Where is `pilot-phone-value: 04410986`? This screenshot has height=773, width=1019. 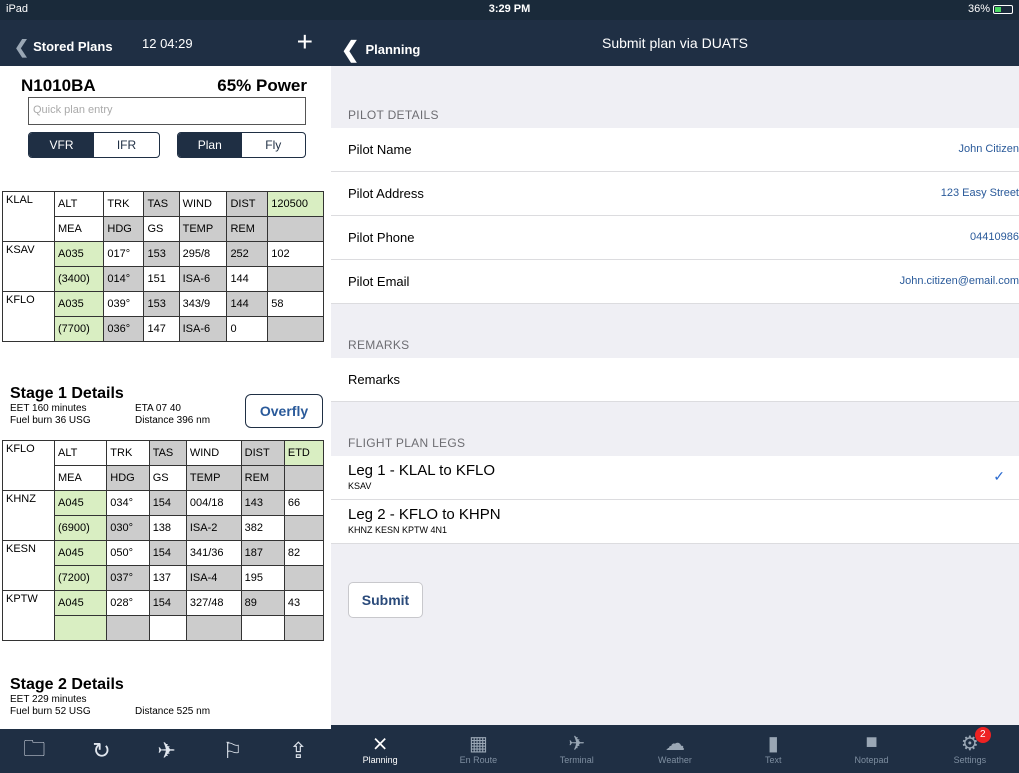 pilot-phone-value: 04410986 is located at coordinates (994, 237).